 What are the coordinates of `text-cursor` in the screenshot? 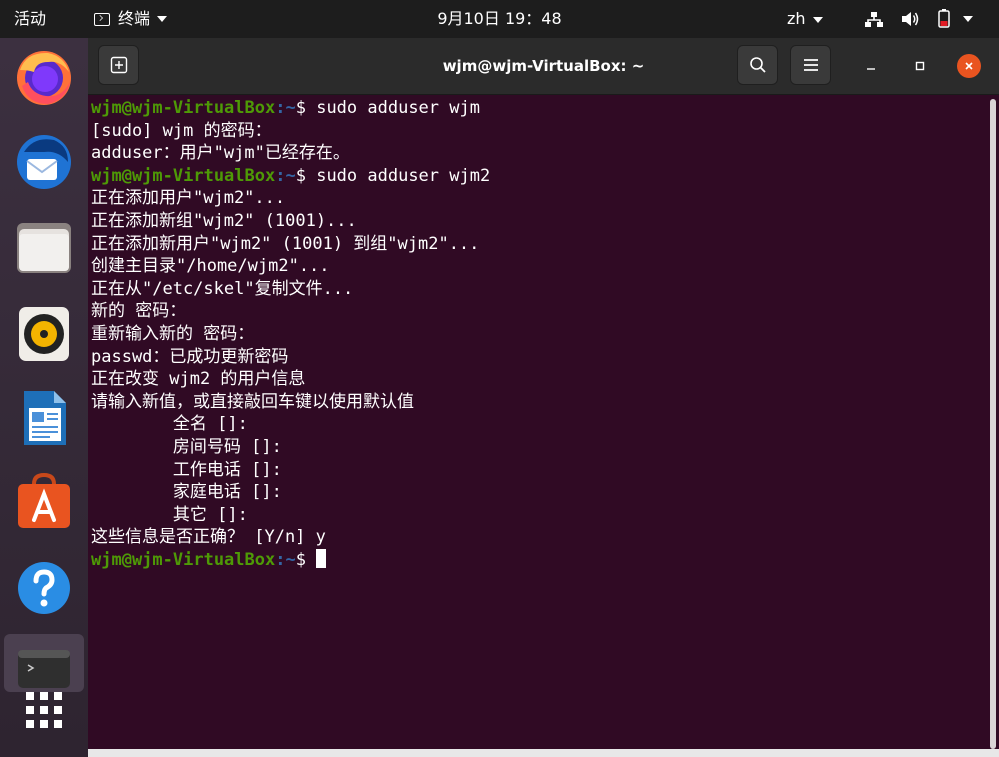 It's located at (321, 558).